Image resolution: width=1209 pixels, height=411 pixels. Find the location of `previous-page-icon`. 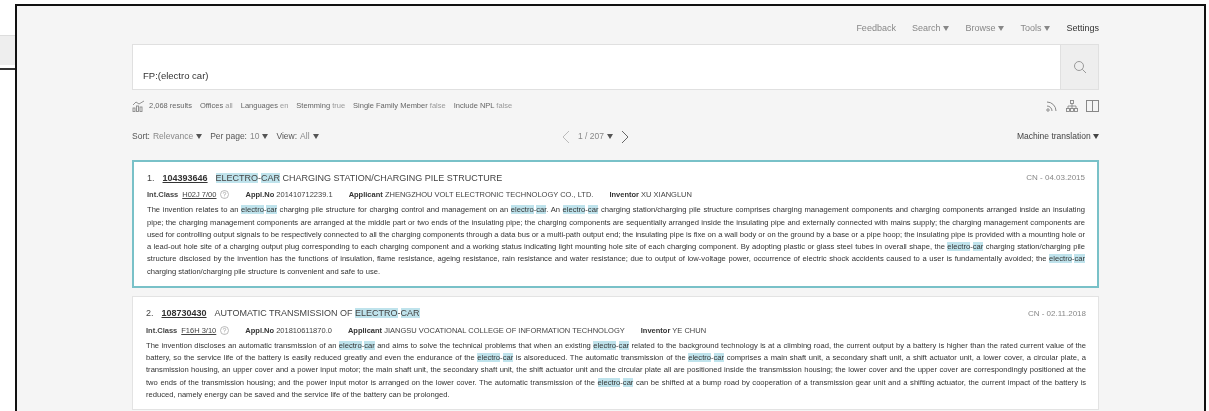

previous-page-icon is located at coordinates (566, 136).